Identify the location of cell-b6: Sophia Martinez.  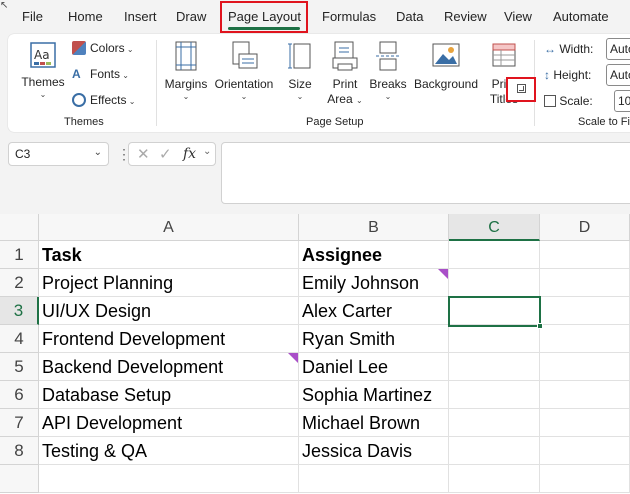
(374, 395).